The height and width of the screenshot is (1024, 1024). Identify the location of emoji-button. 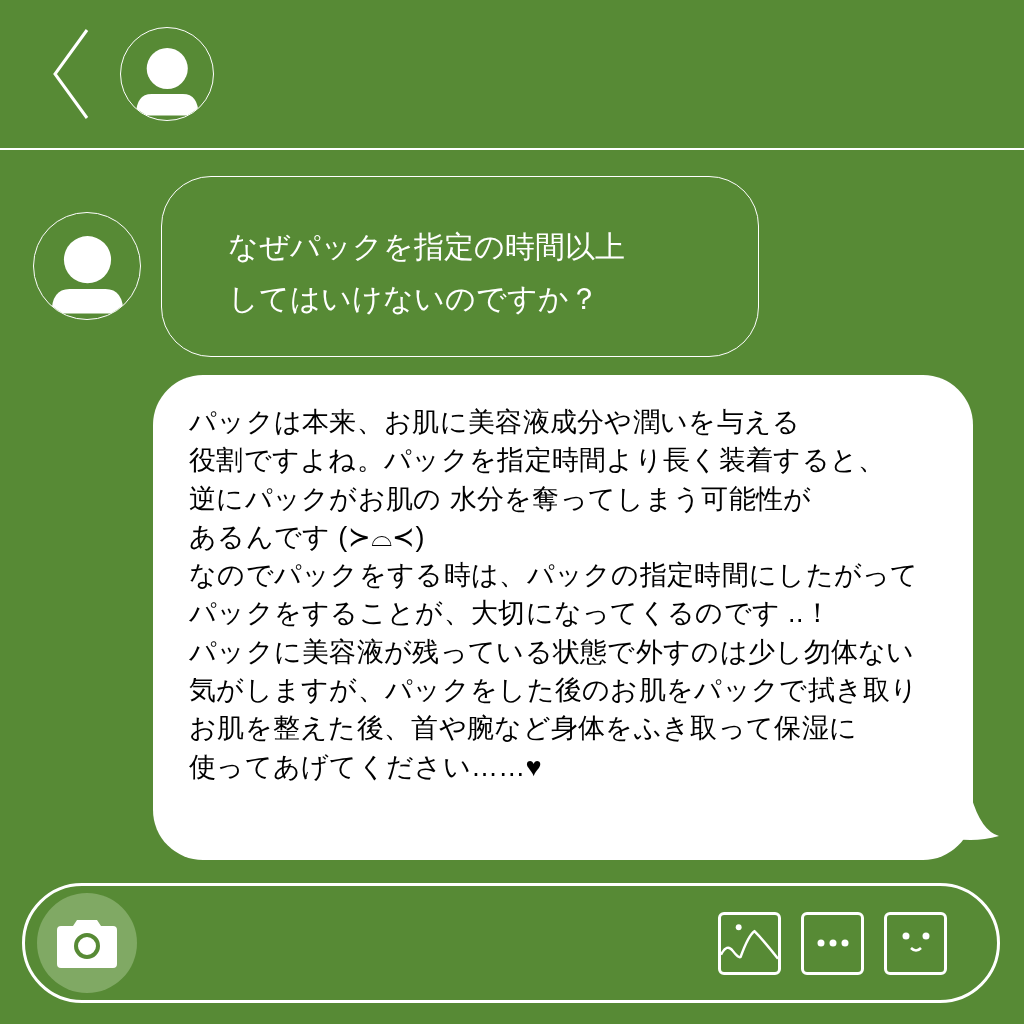
(915, 943).